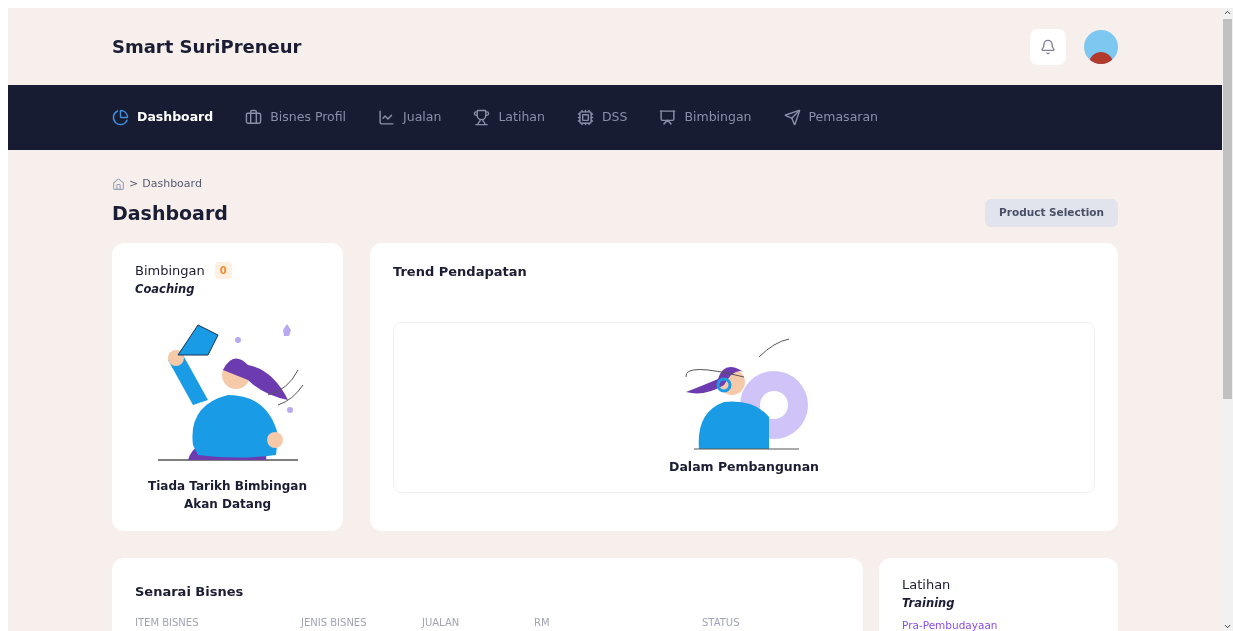 The height and width of the screenshot is (631, 1233). Describe the element at coordinates (1227, 626) in the screenshot. I see `scroll-down-icon` at that location.